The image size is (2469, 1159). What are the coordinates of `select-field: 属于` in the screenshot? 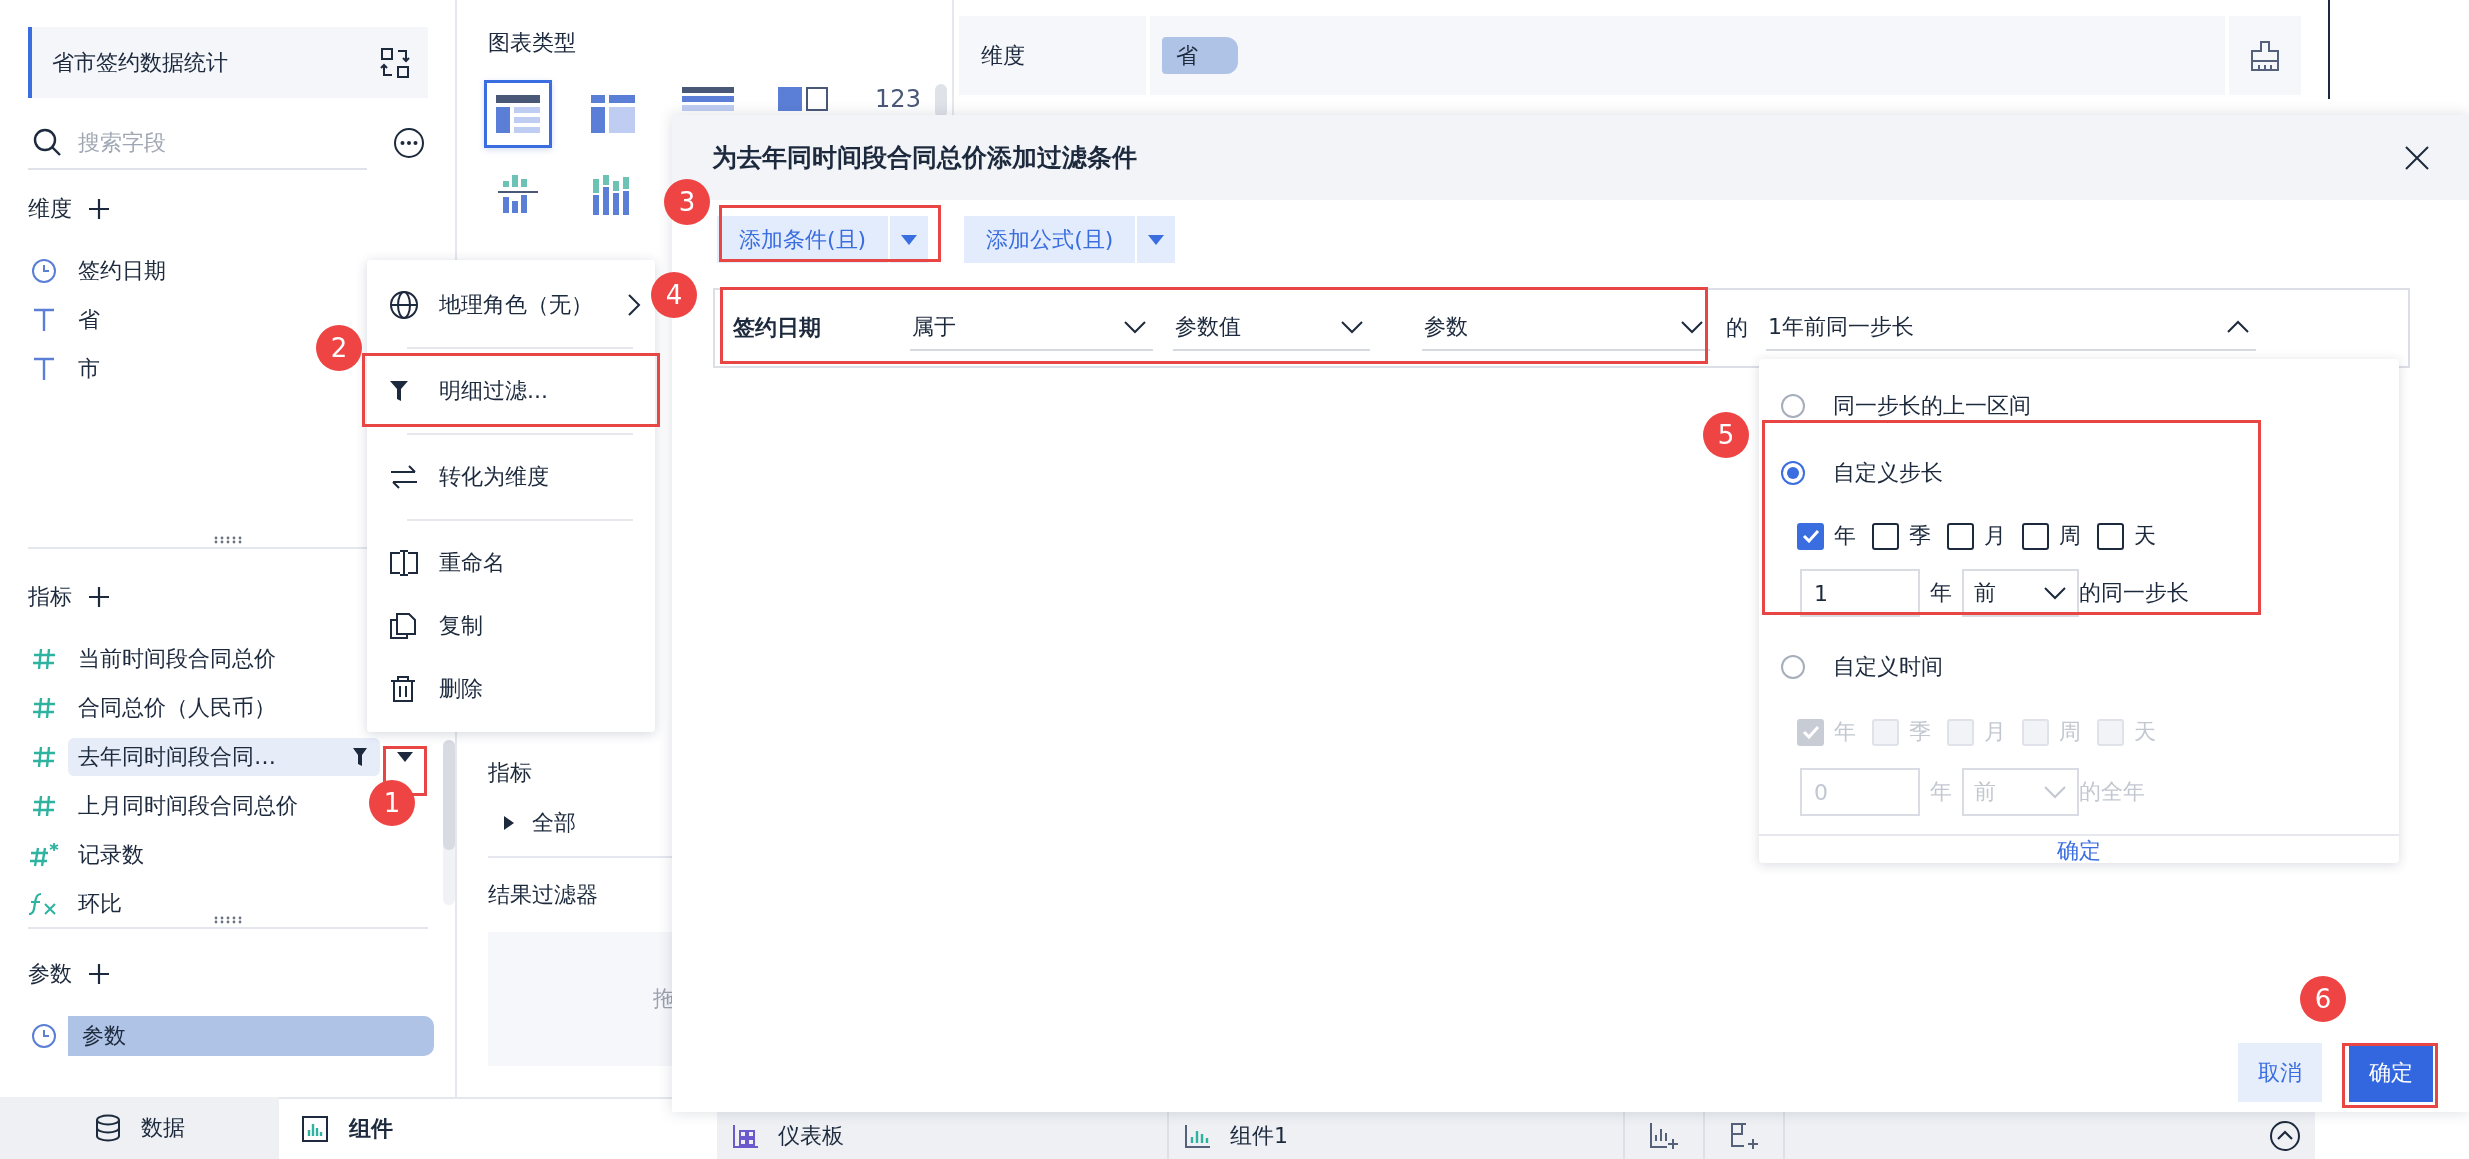 It's located at (1031, 328).